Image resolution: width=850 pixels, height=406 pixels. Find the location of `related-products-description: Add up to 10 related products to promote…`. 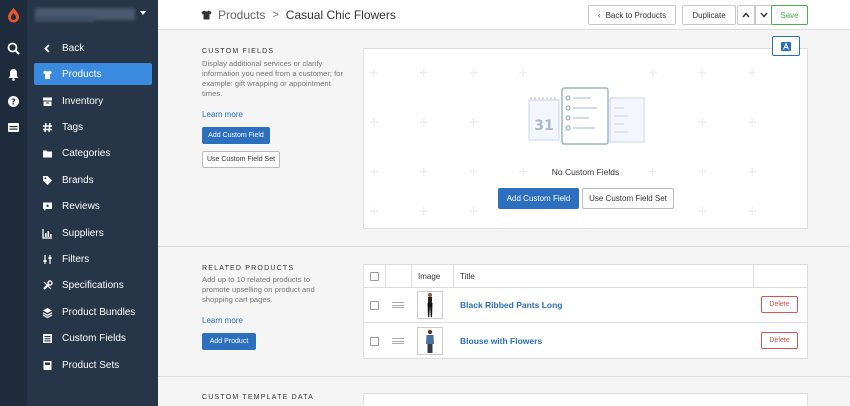

related-products-description: Add up to 10 related products to promote… is located at coordinates (258, 289).